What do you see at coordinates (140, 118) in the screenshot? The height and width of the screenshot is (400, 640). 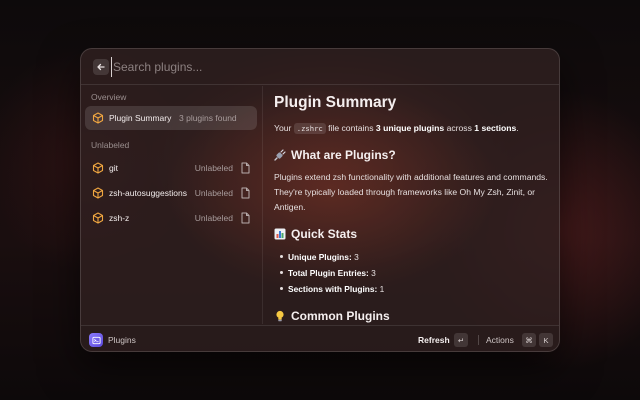 I see `list-item-title: Plugin Summary` at bounding box center [140, 118].